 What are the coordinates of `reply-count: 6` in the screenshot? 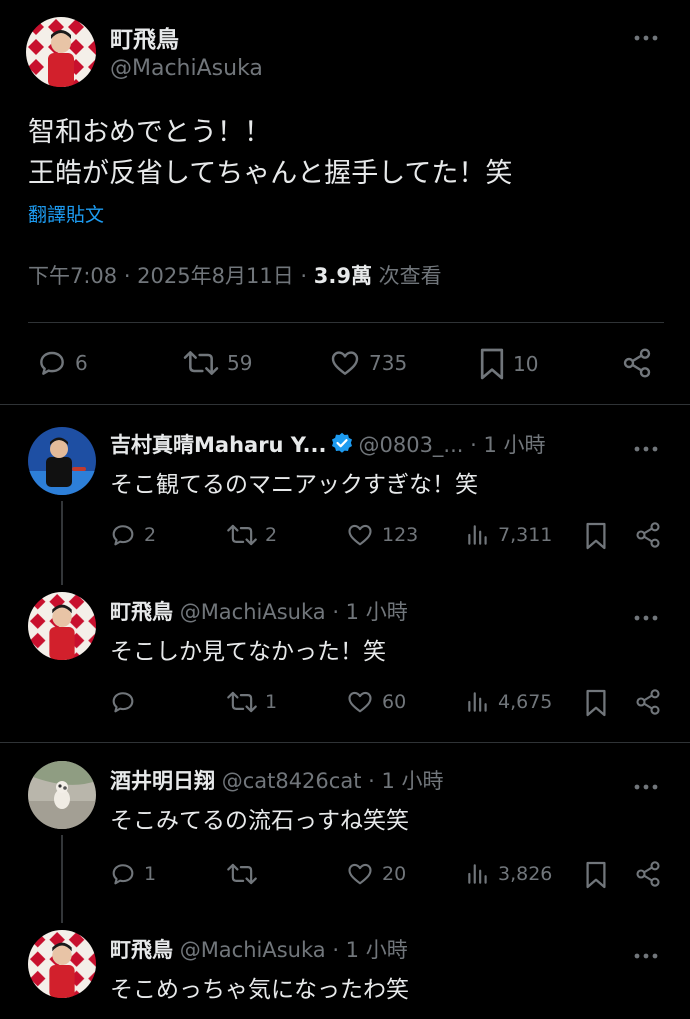 It's located at (81, 363).